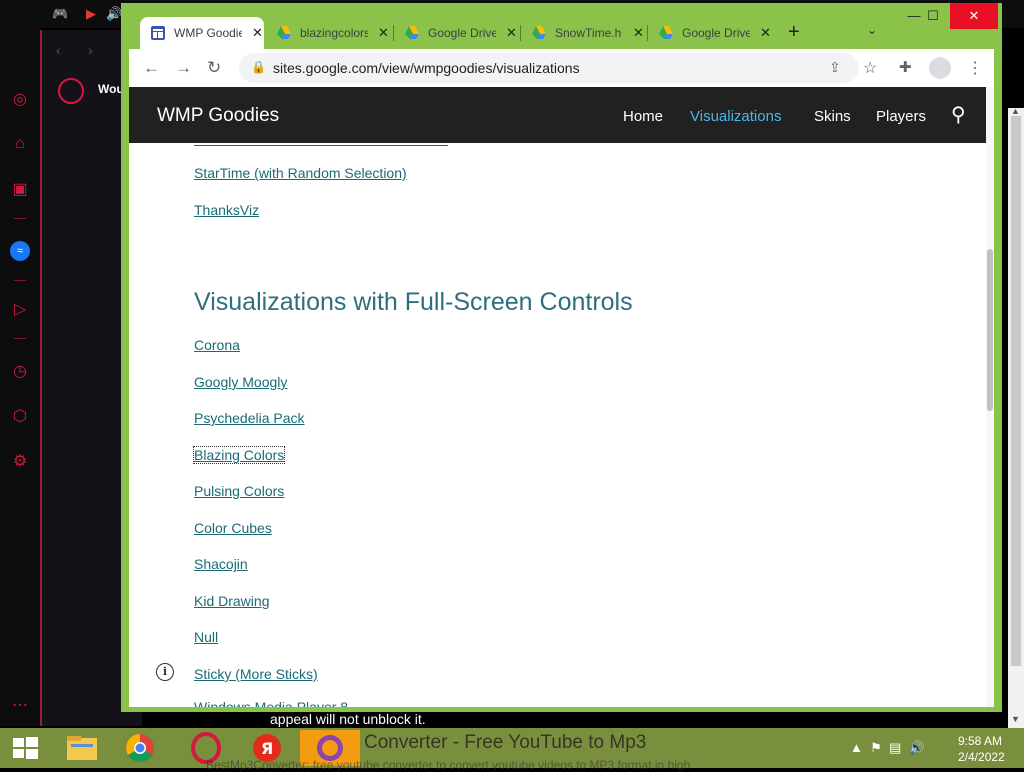  I want to click on profile-avatar, so click(940, 68).